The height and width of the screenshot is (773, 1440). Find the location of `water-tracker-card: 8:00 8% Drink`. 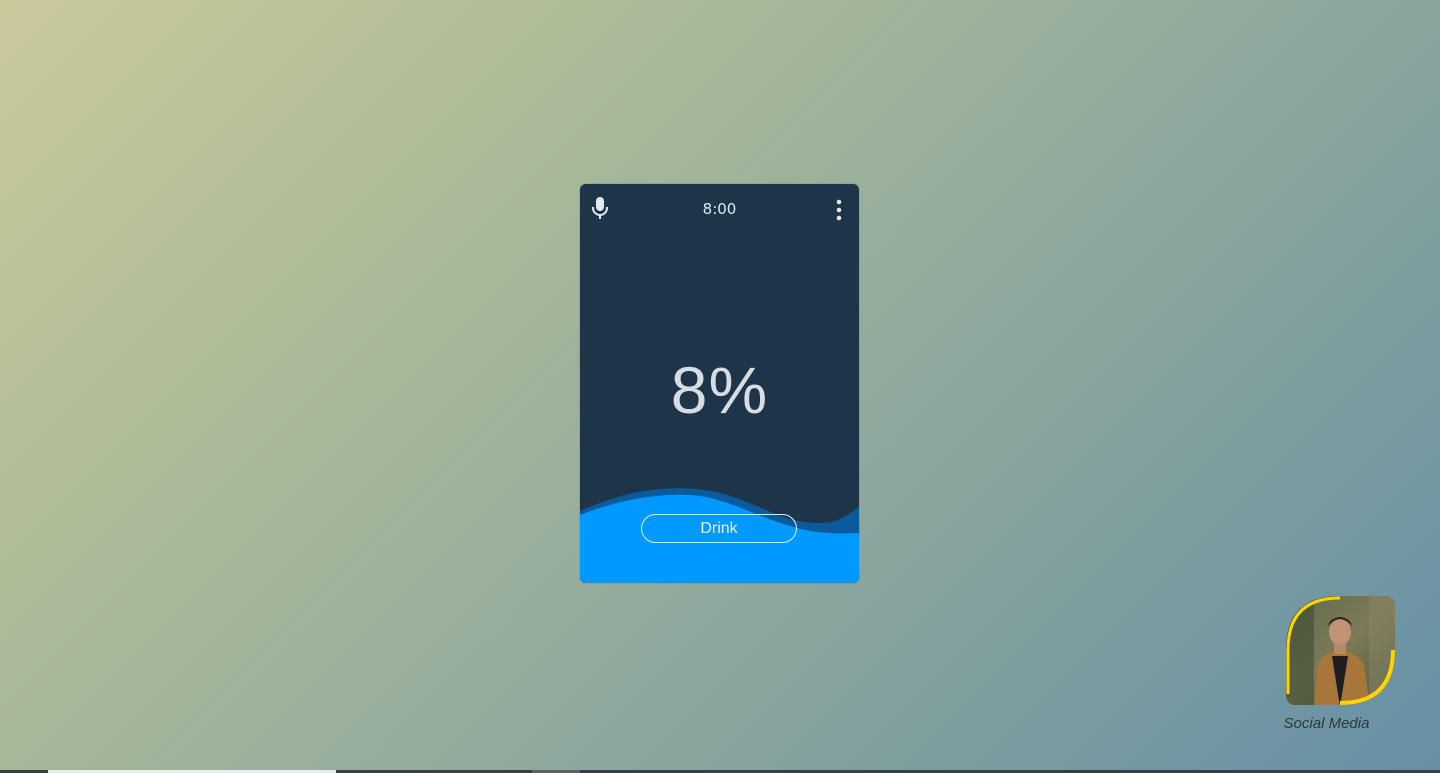

water-tracker-card: 8:00 8% Drink is located at coordinates (719, 383).